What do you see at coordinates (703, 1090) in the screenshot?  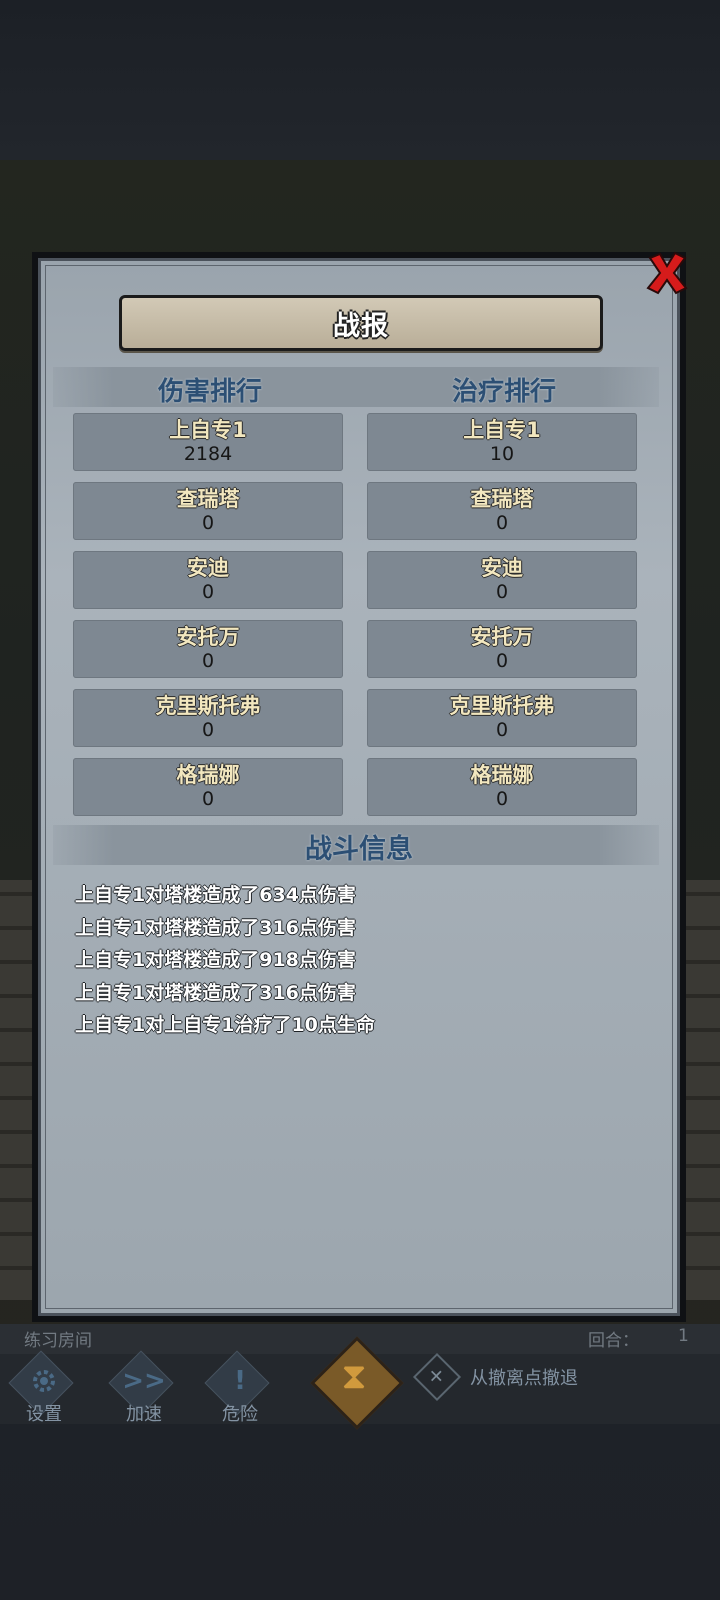 I see `right-wall-bricks` at bounding box center [703, 1090].